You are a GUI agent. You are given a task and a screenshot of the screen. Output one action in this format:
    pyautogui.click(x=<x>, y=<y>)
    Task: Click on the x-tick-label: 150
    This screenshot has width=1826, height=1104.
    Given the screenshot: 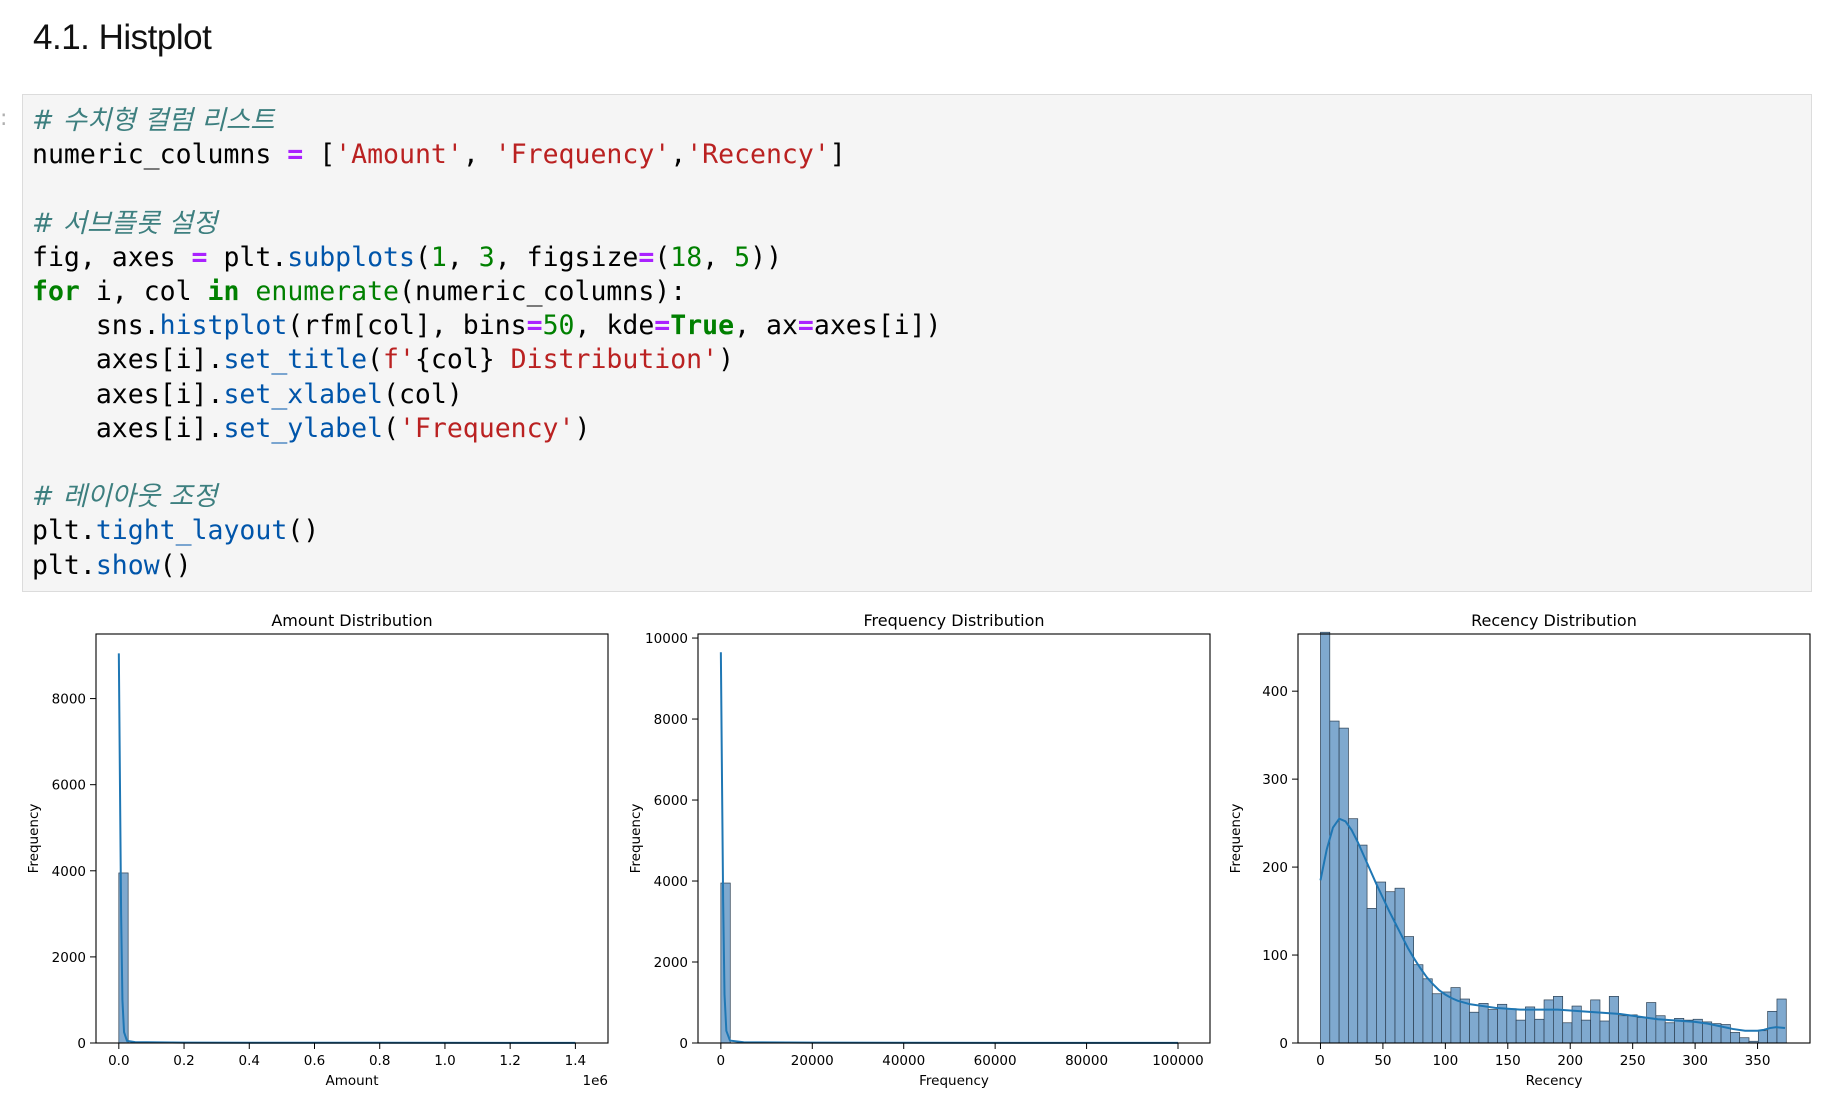 What is the action you would take?
    pyautogui.click(x=1508, y=1061)
    